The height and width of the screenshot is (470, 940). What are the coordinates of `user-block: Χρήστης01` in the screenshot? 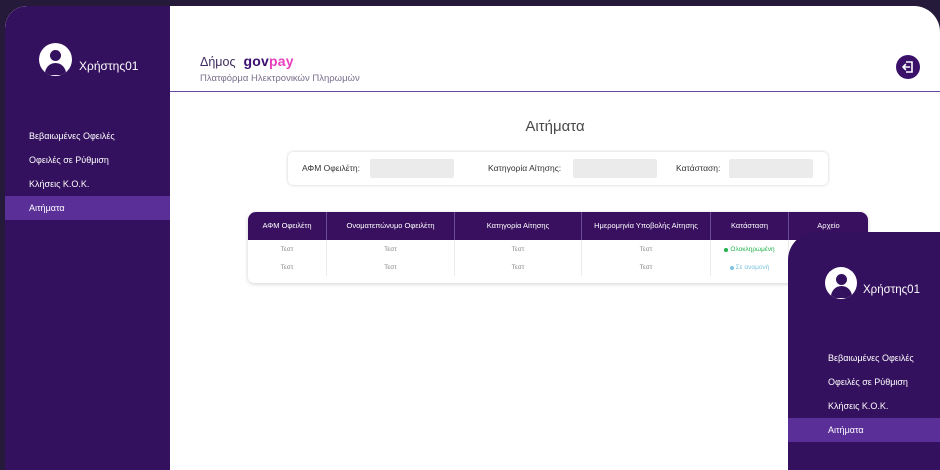 It's located at (88, 59).